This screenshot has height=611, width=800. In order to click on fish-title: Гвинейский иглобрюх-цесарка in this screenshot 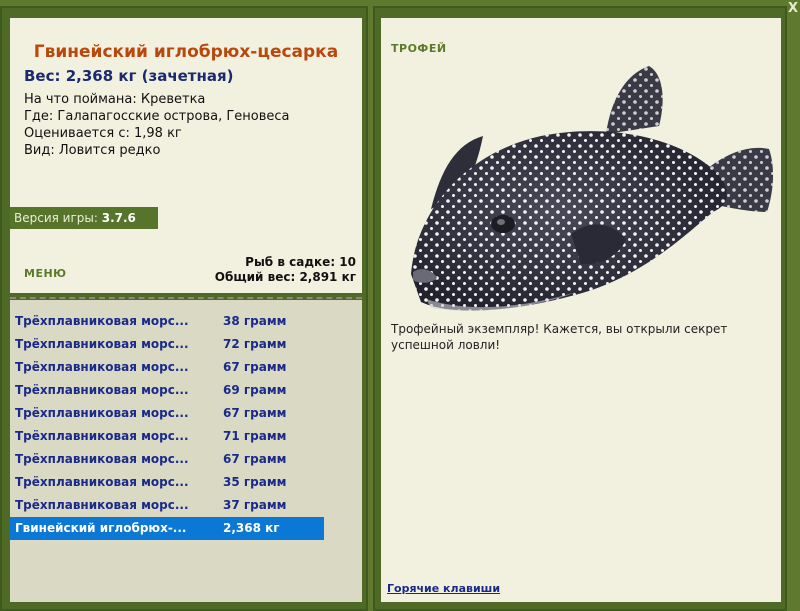, I will do `click(186, 52)`.